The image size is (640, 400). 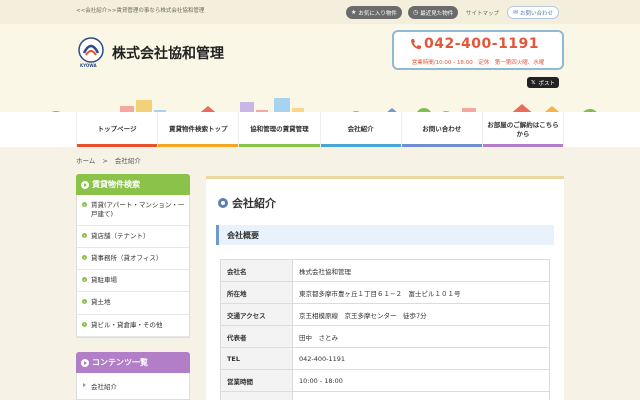 What do you see at coordinates (421, 314) in the screenshot?
I see `row-value: 京王相模原線 京王多摩センター 徒歩7分` at bounding box center [421, 314].